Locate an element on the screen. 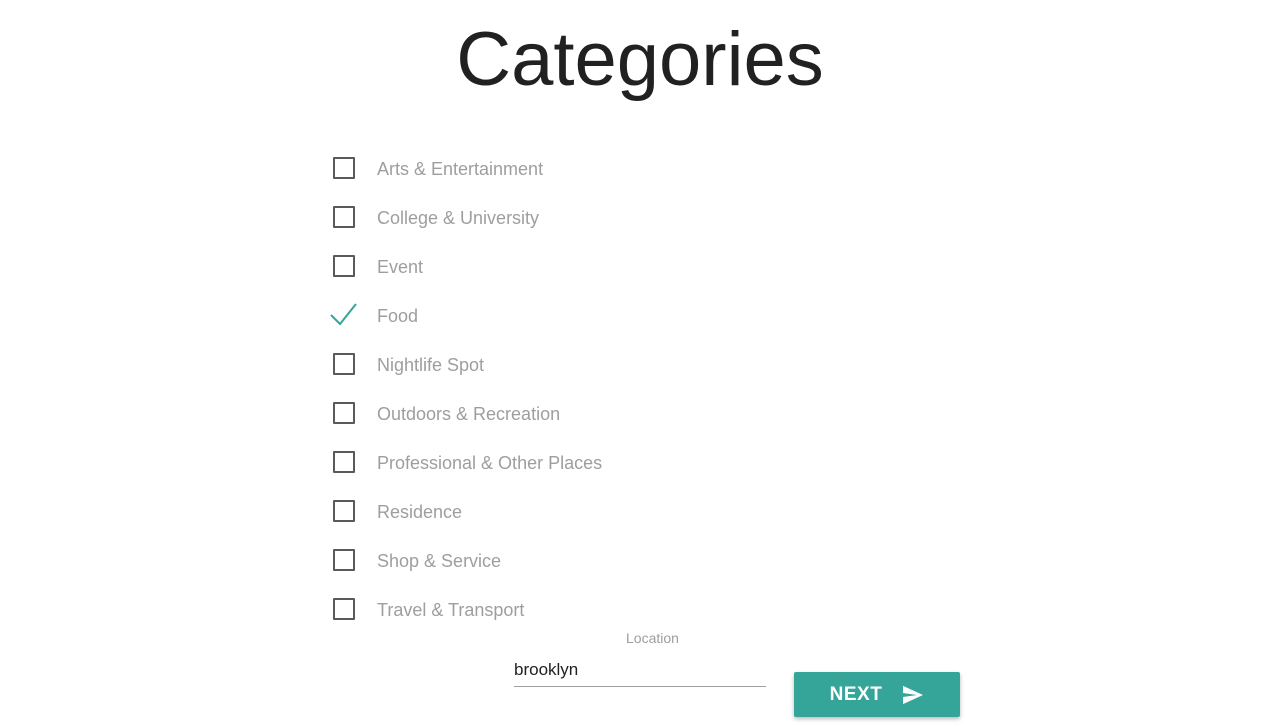 Image resolution: width=1280 pixels, height=727 pixels. checkmark-icon is located at coordinates (343, 313).